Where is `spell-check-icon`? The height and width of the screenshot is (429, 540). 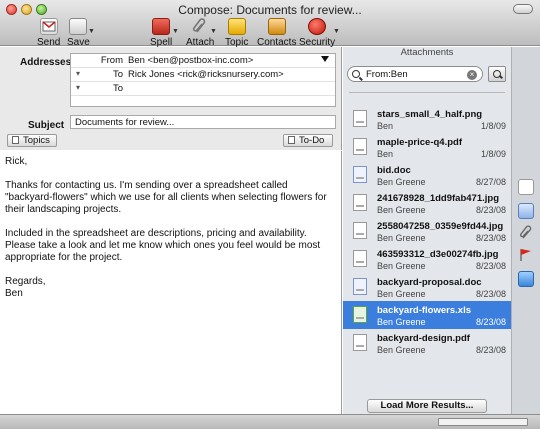
spell-check-icon is located at coordinates (161, 26).